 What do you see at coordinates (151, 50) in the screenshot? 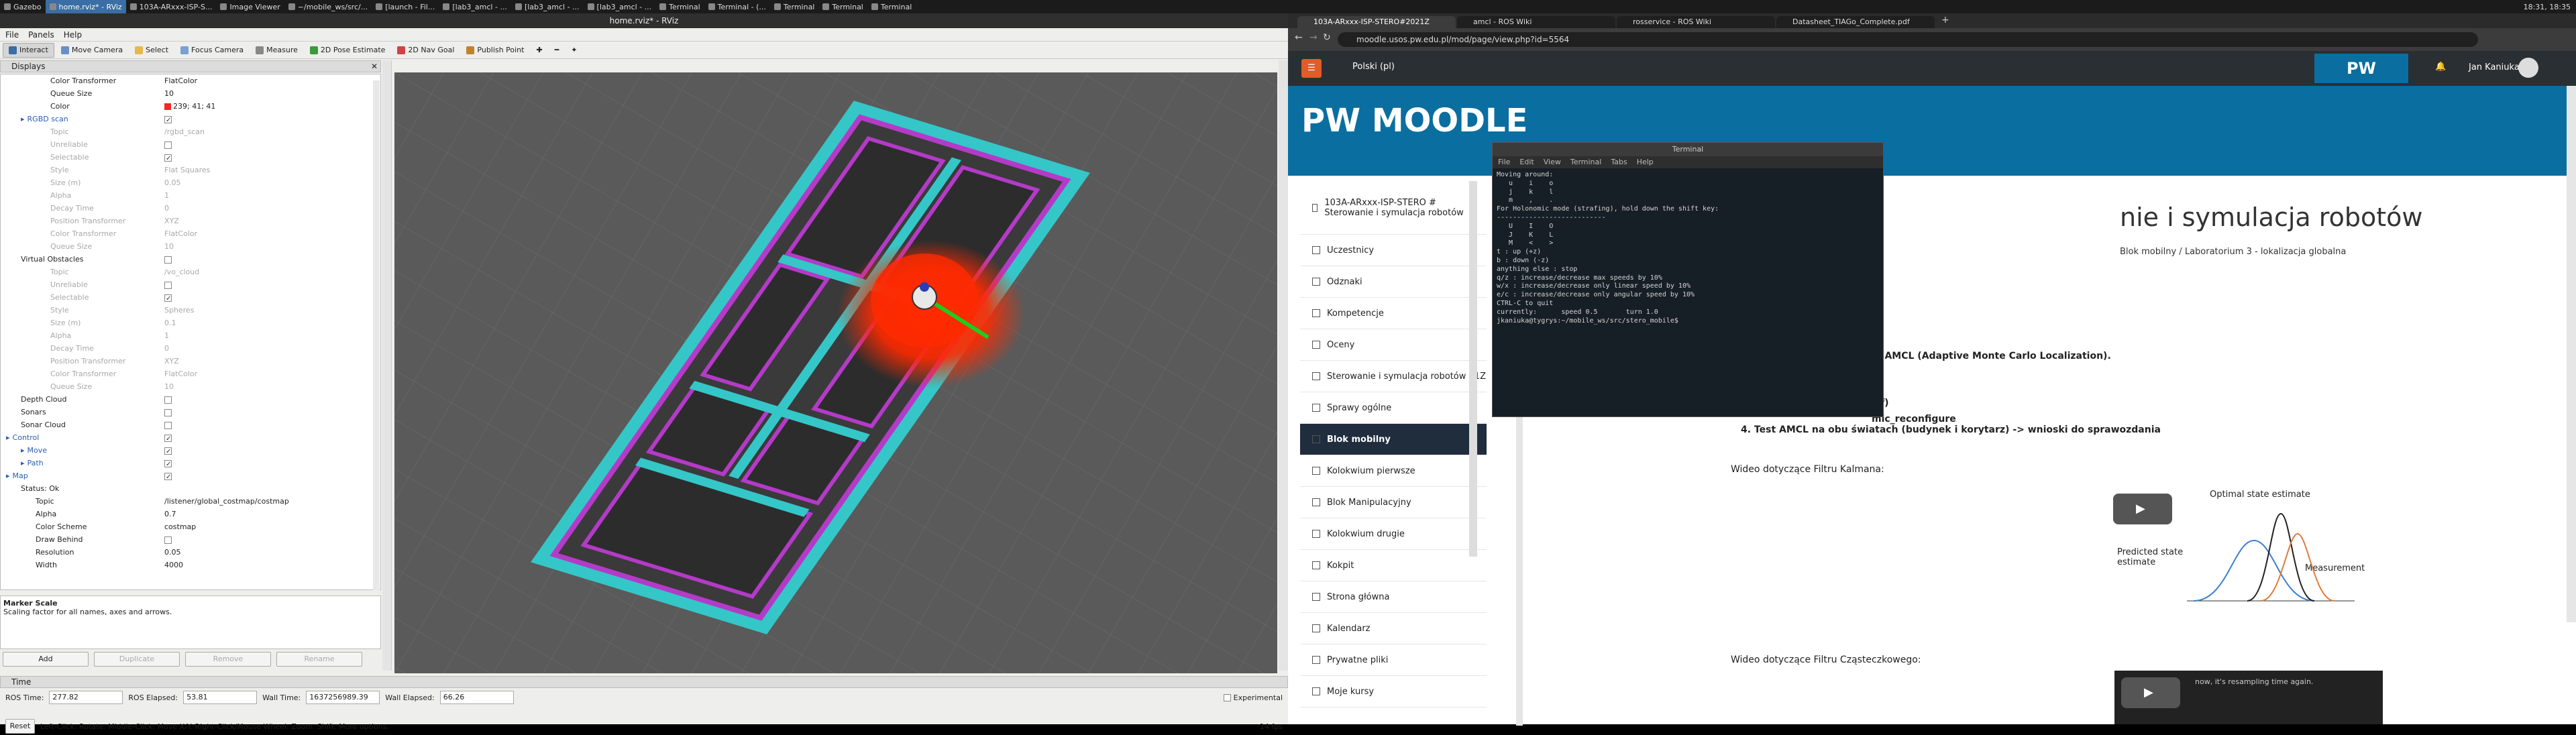
I see `tool-select: Select` at bounding box center [151, 50].